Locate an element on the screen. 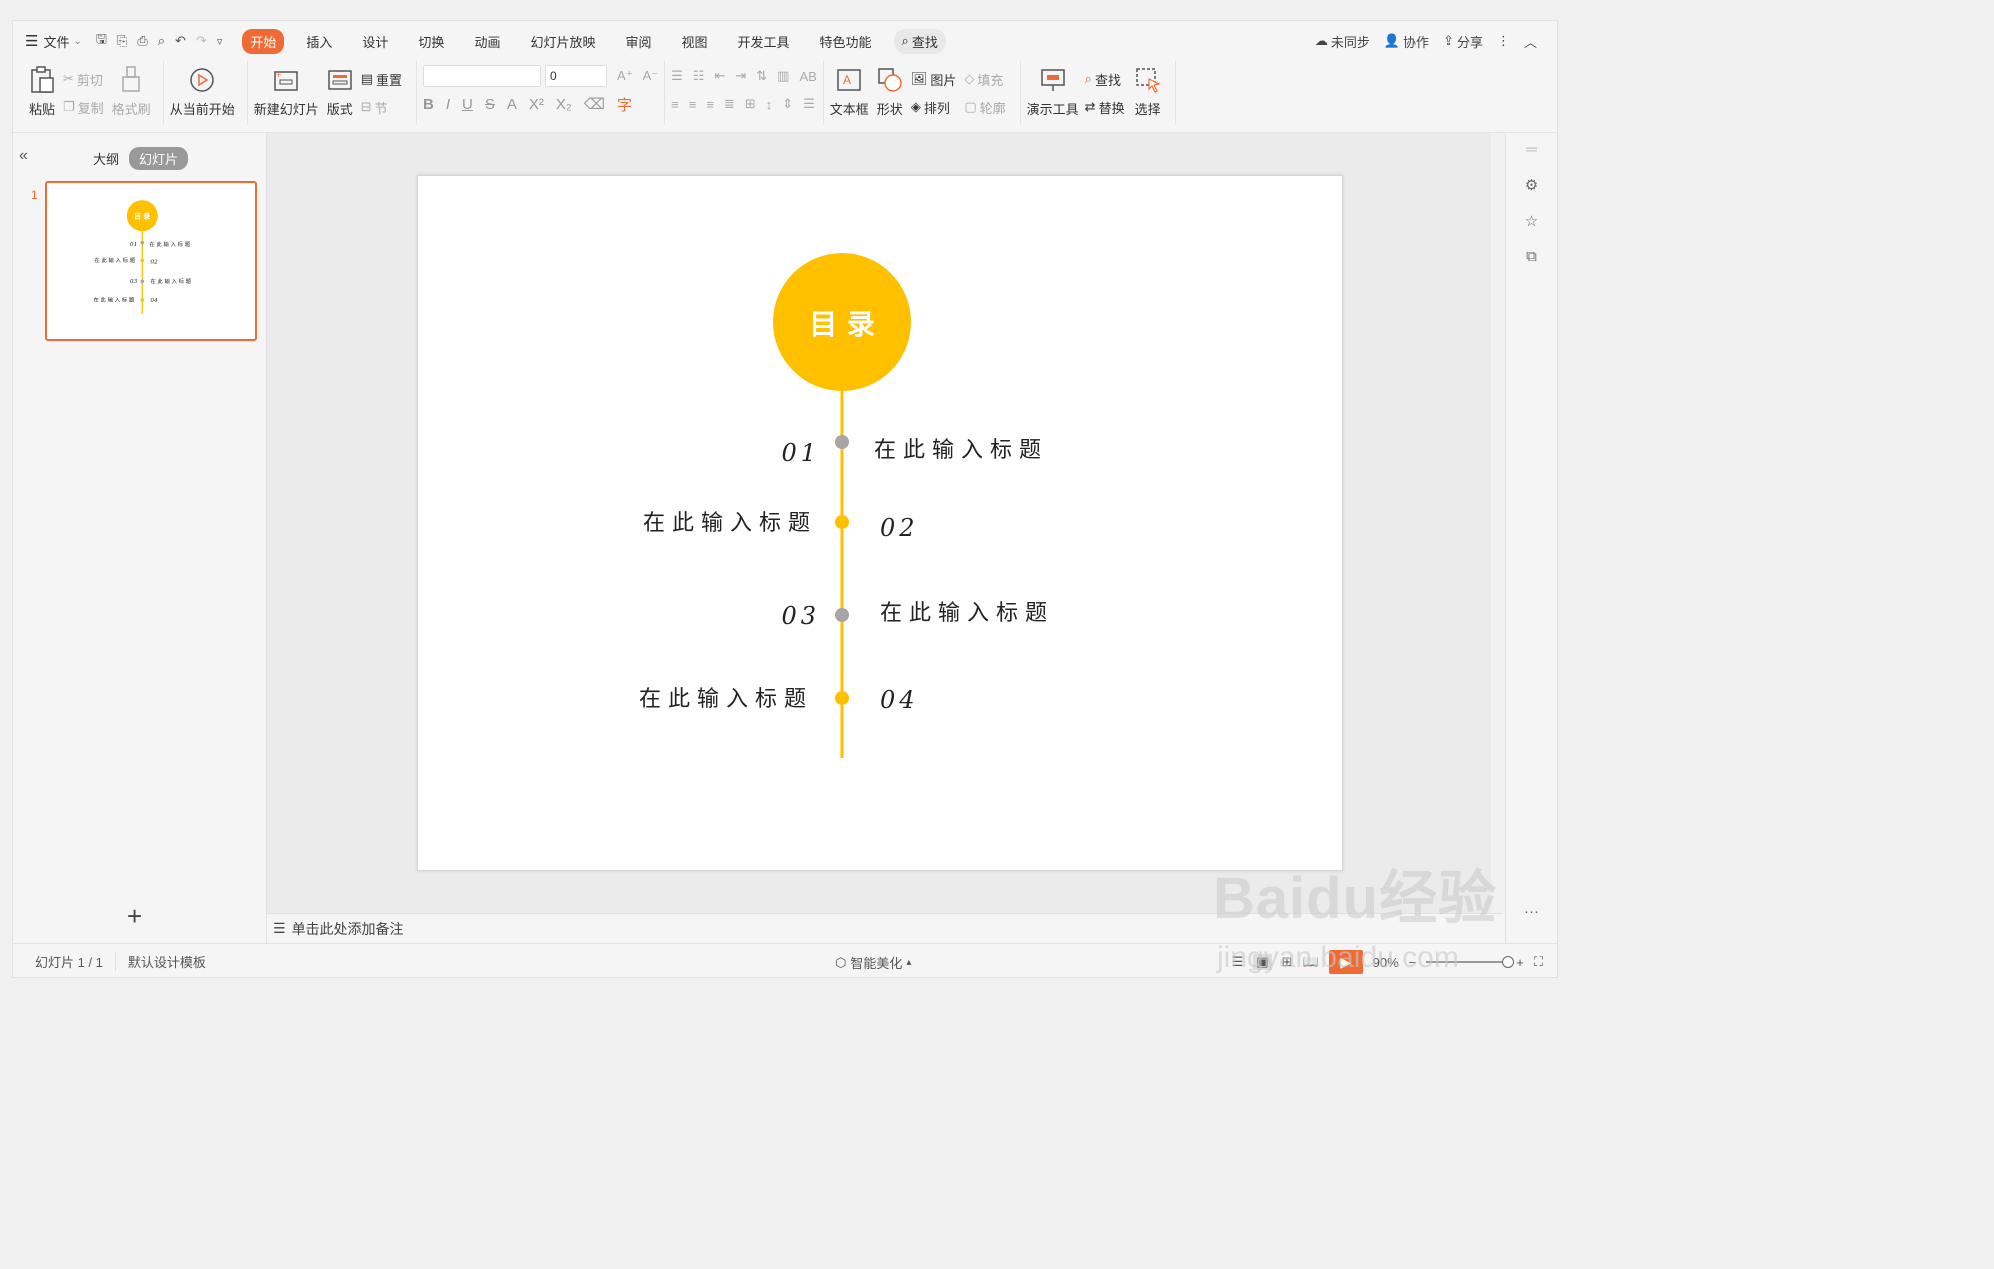 This screenshot has height=1269, width=1994. print-icon: ⎙ is located at coordinates (142, 41).